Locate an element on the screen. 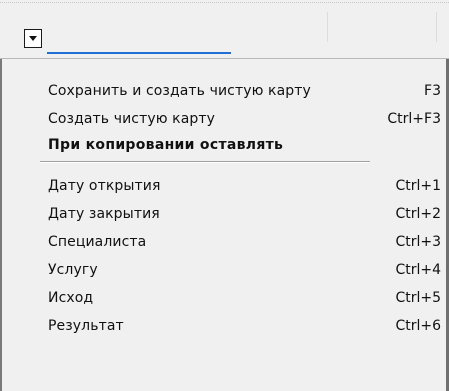 This screenshot has width=449, height=391. menu-item-label: Создать чистую карту is located at coordinates (132, 119).